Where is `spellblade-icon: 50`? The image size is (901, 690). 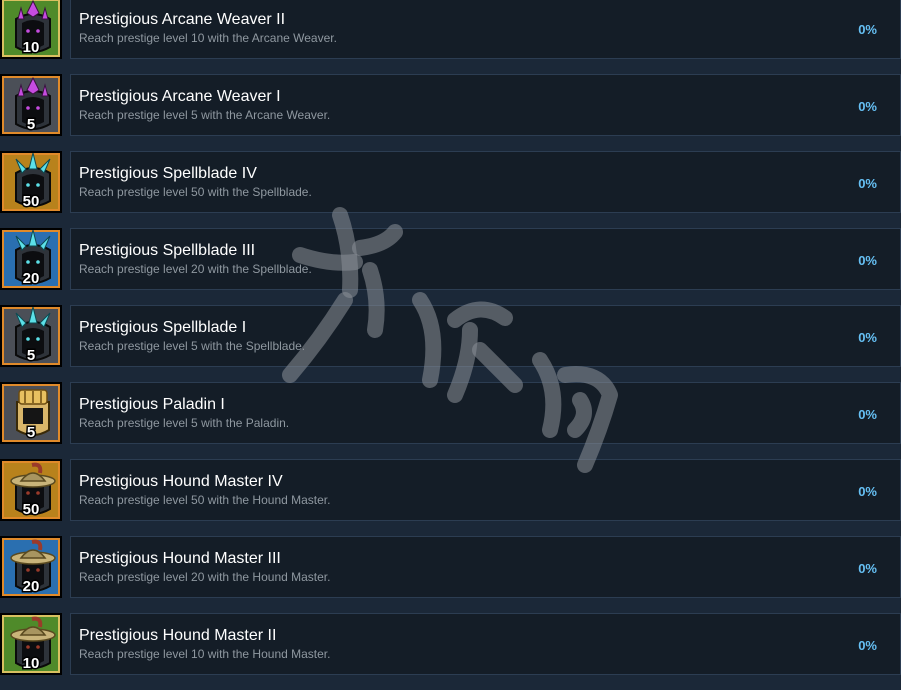
spellblade-icon: 50 is located at coordinates (31, 182).